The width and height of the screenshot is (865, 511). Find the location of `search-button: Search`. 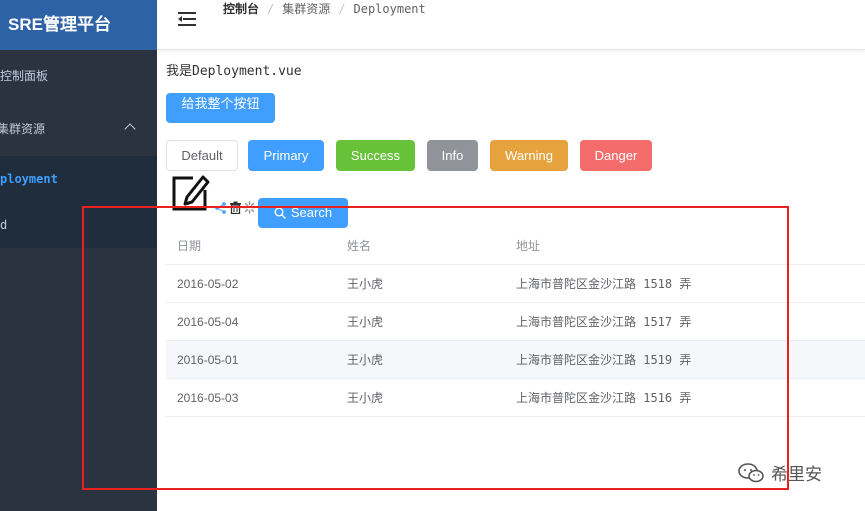

search-button: Search is located at coordinates (303, 213).